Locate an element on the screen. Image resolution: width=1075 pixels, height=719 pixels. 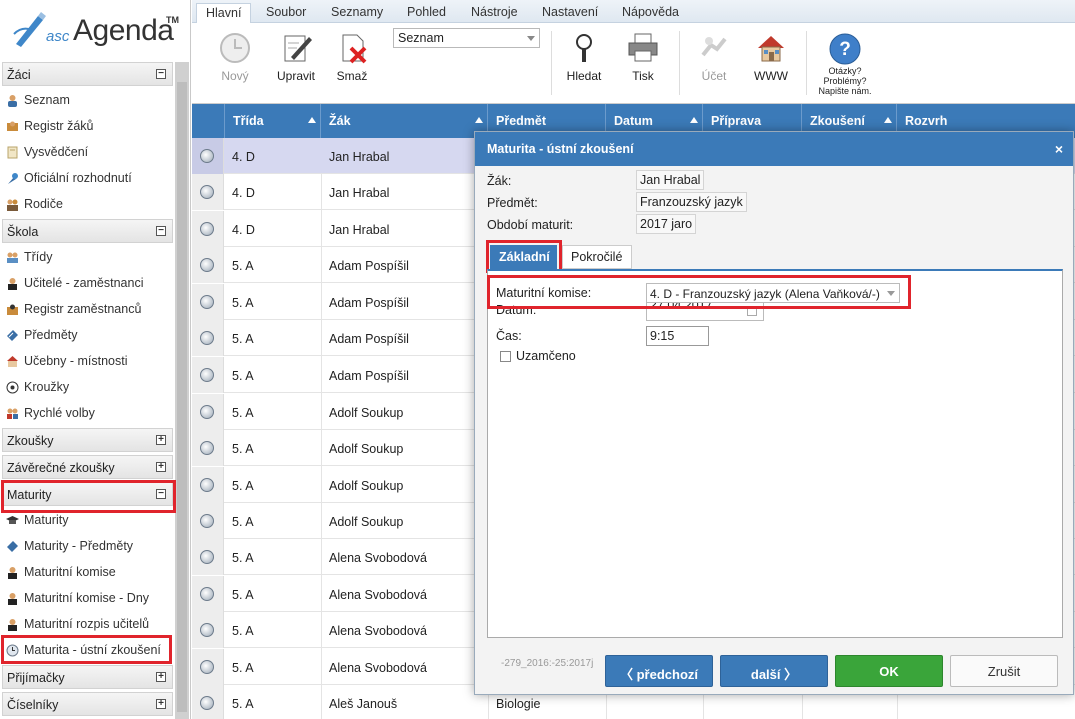
tab-advanced: Pokročilé is located at coordinates (597, 257).